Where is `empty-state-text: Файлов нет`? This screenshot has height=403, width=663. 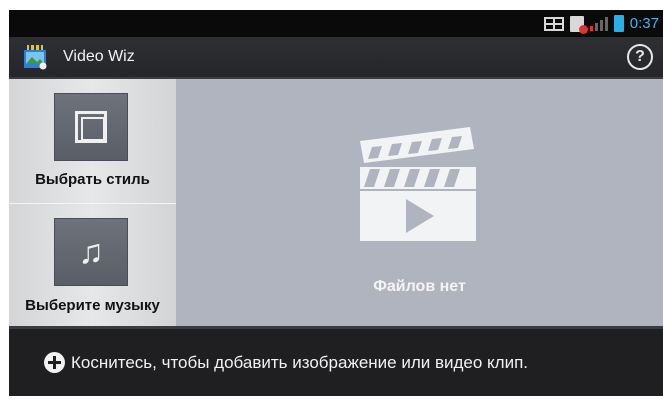 empty-state-text: Файлов нет is located at coordinates (419, 286).